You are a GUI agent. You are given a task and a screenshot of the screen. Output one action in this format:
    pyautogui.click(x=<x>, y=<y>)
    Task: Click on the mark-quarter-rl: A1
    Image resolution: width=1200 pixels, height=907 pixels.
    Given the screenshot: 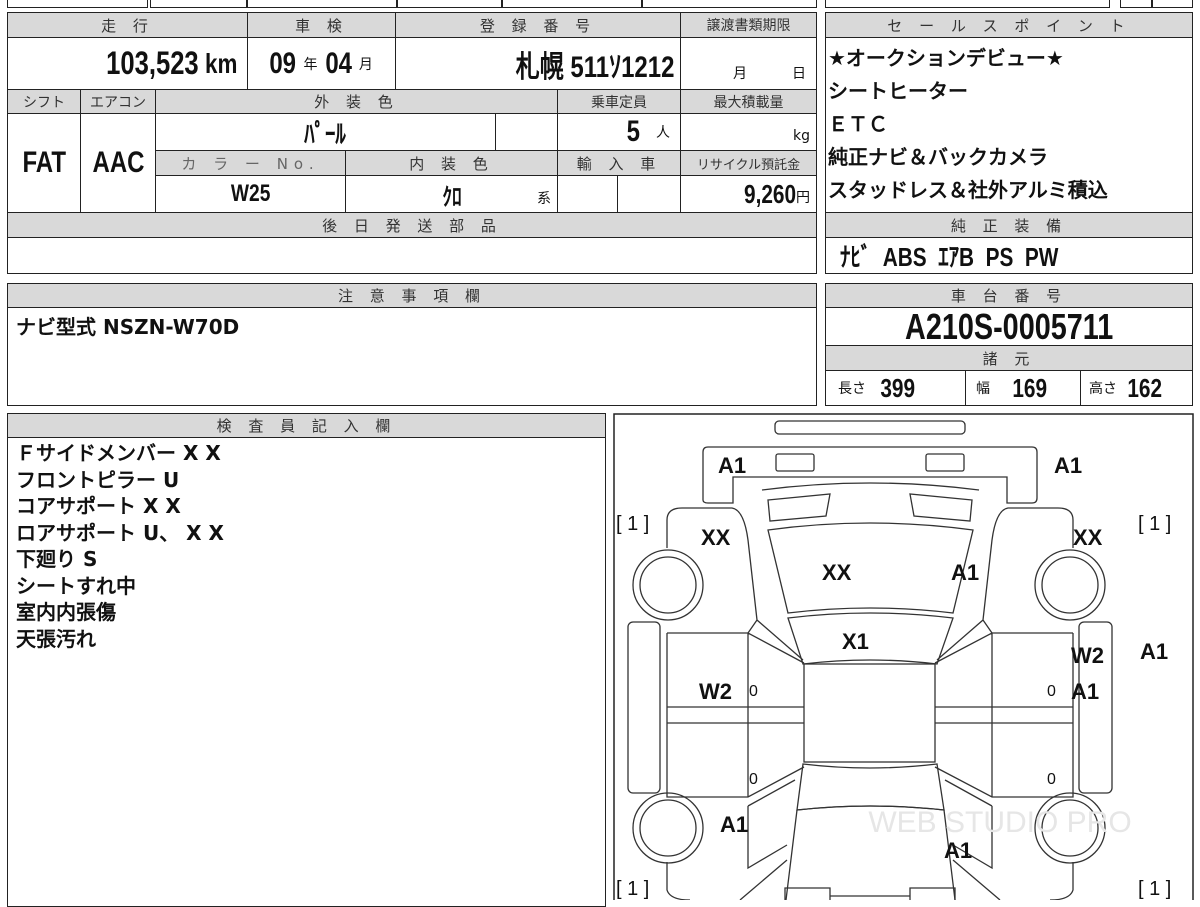 What is the action you would take?
    pyautogui.click(x=734, y=824)
    